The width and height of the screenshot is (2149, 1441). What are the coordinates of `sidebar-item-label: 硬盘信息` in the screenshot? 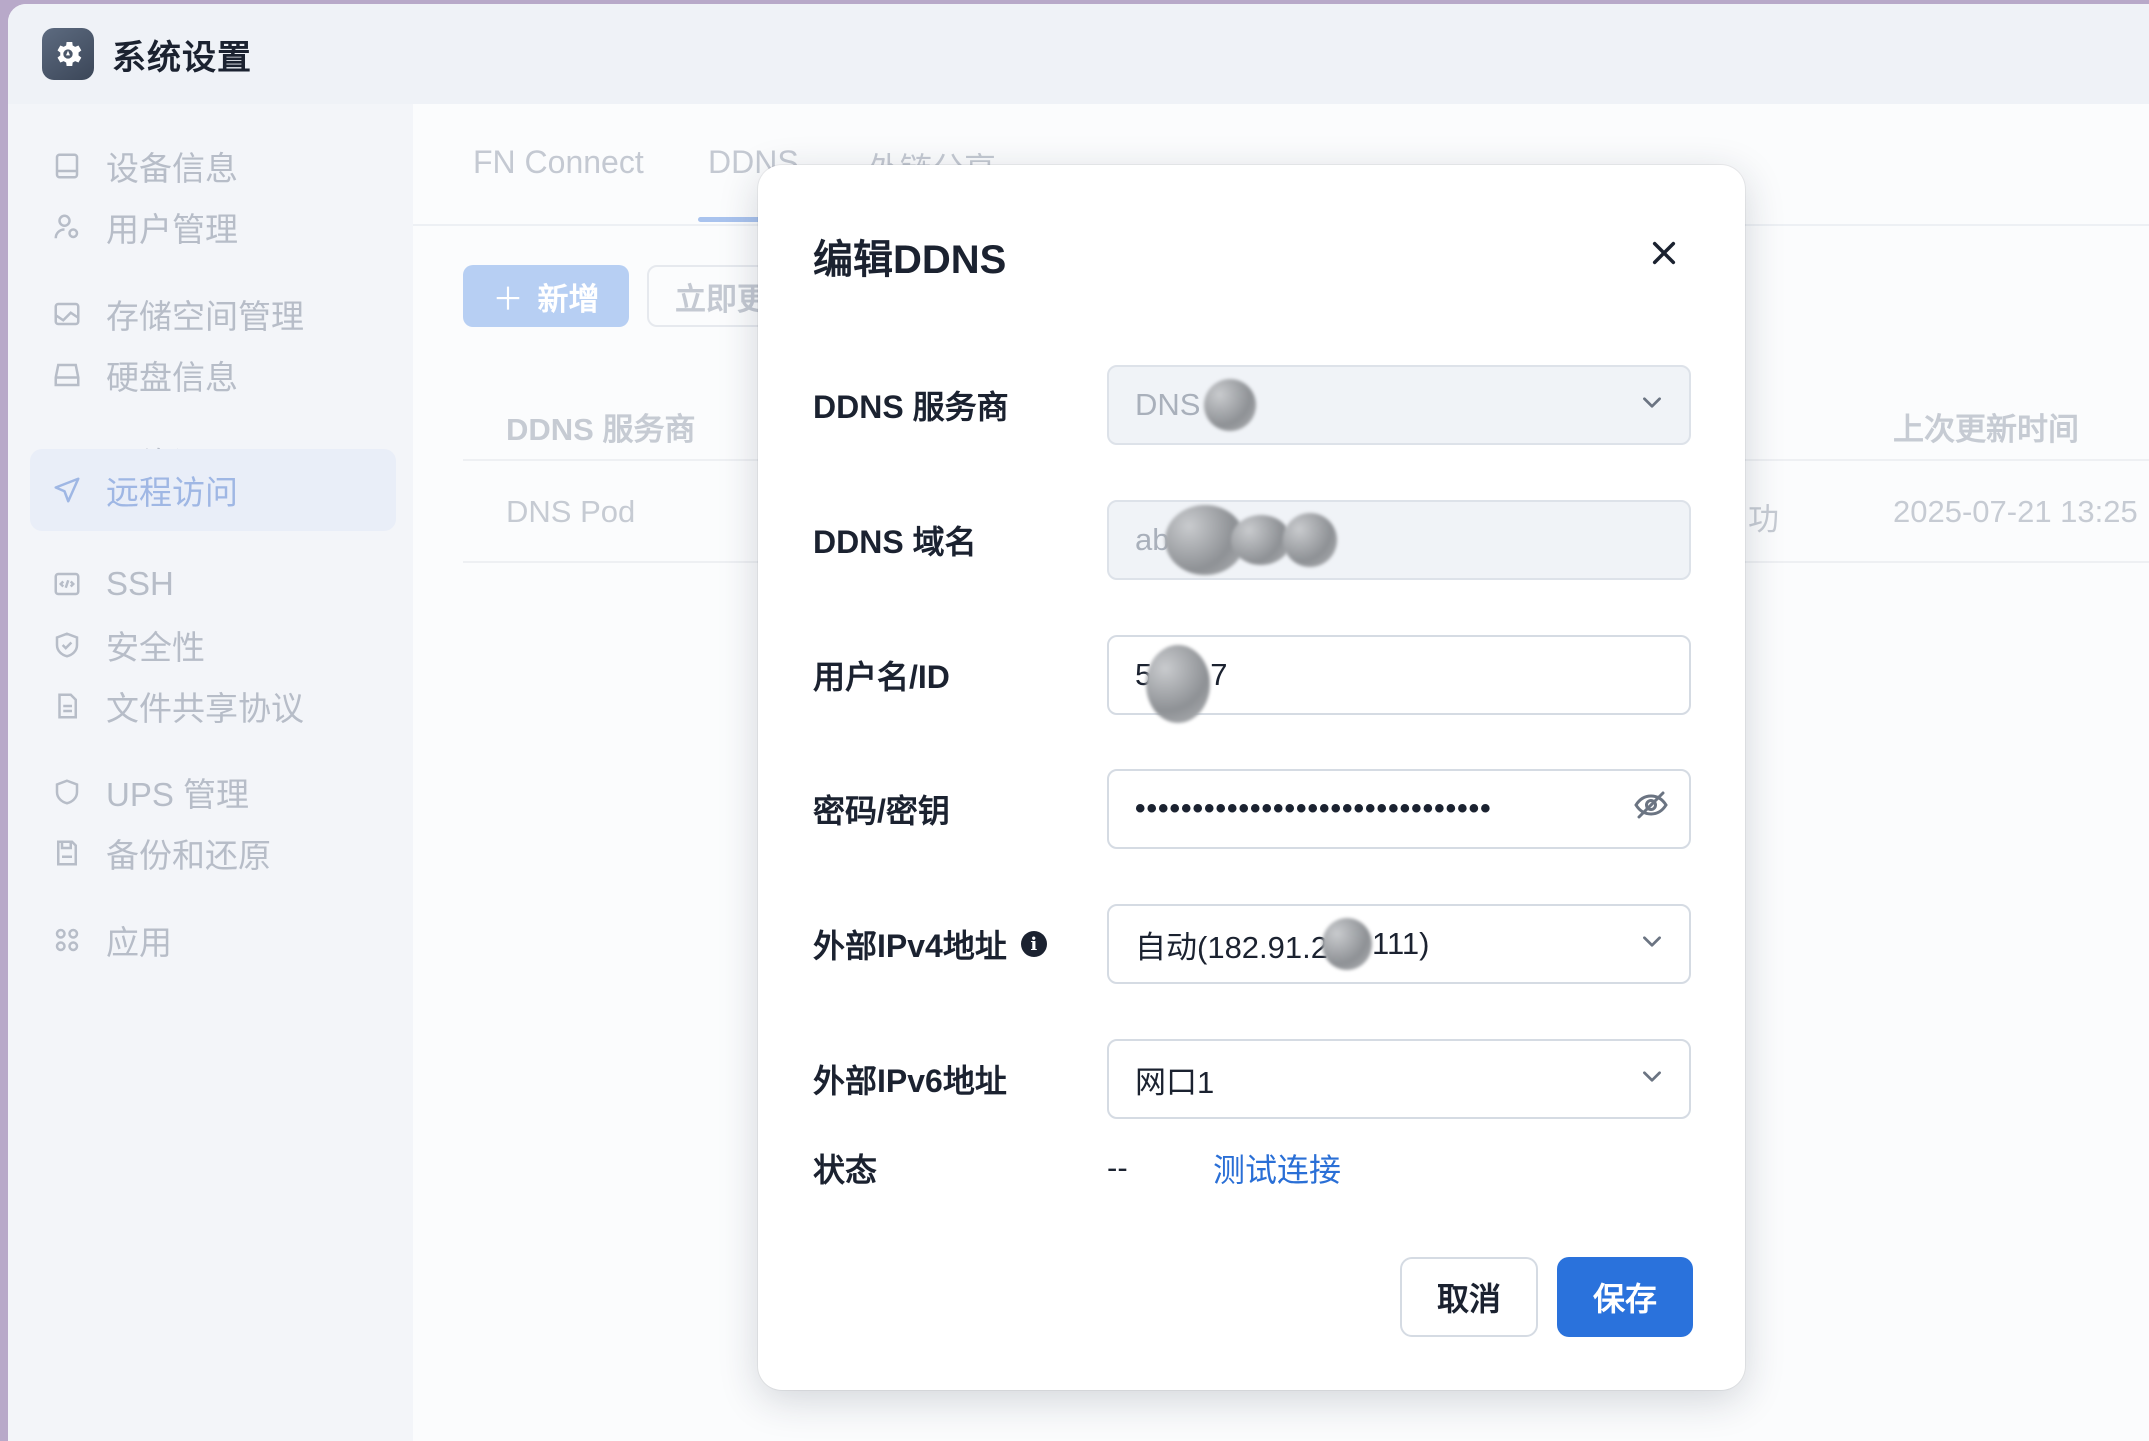 It's located at (172, 377).